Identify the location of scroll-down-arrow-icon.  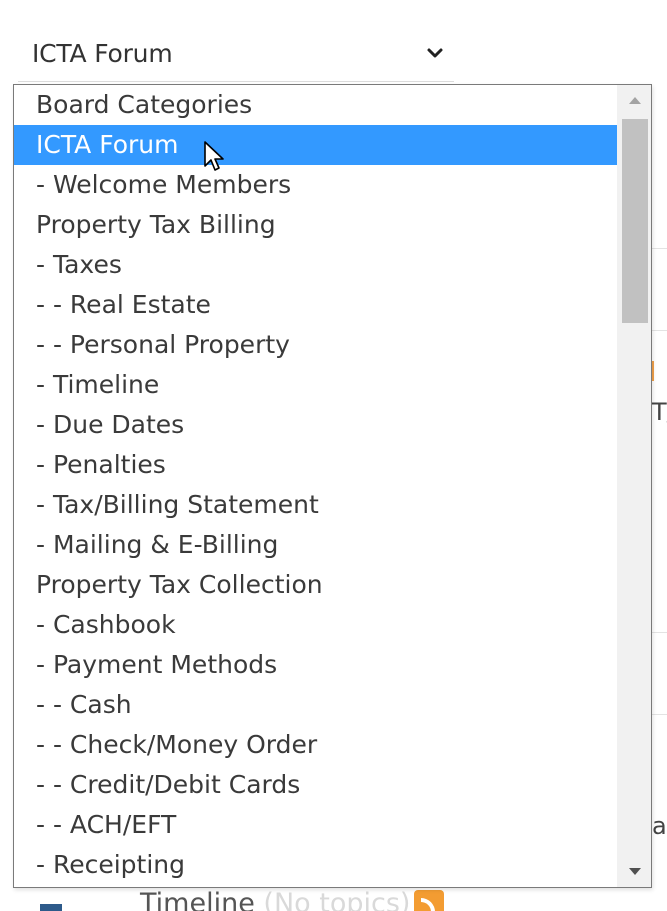
(634, 871).